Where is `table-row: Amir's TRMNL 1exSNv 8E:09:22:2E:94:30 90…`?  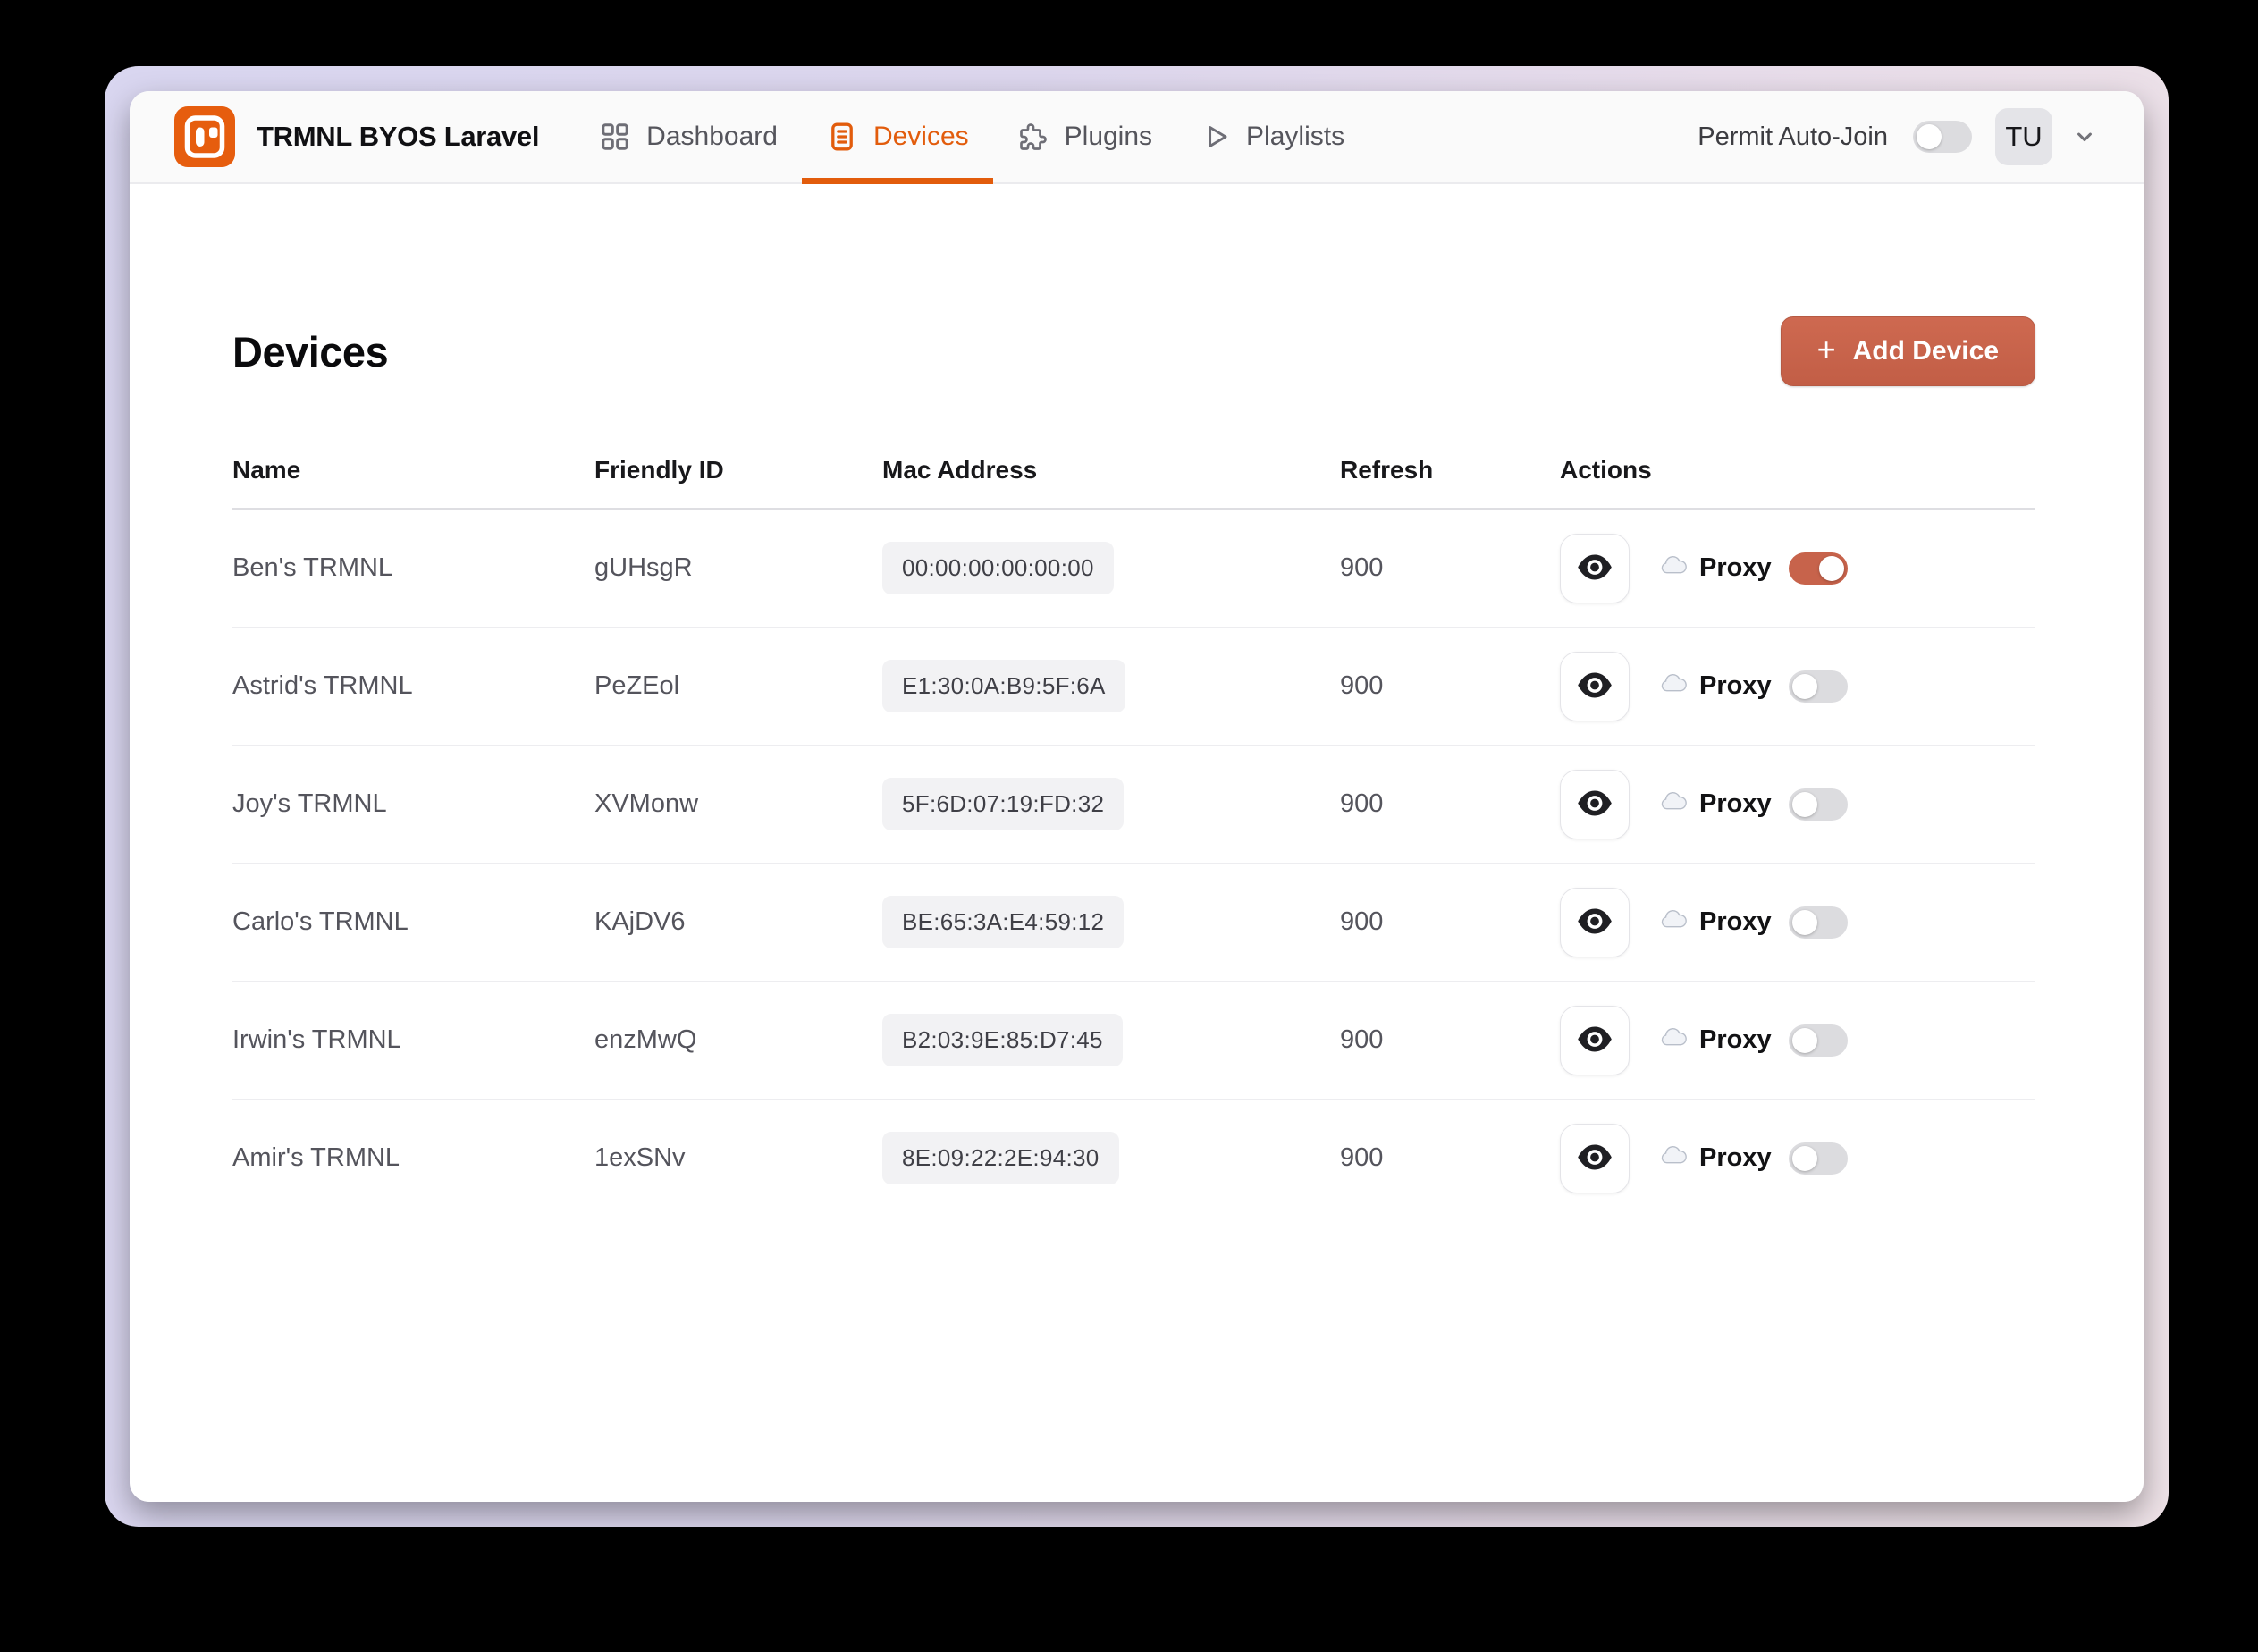
table-row: Amir's TRMNL 1exSNv 8E:09:22:2E:94:30 90… is located at coordinates (1133, 1158).